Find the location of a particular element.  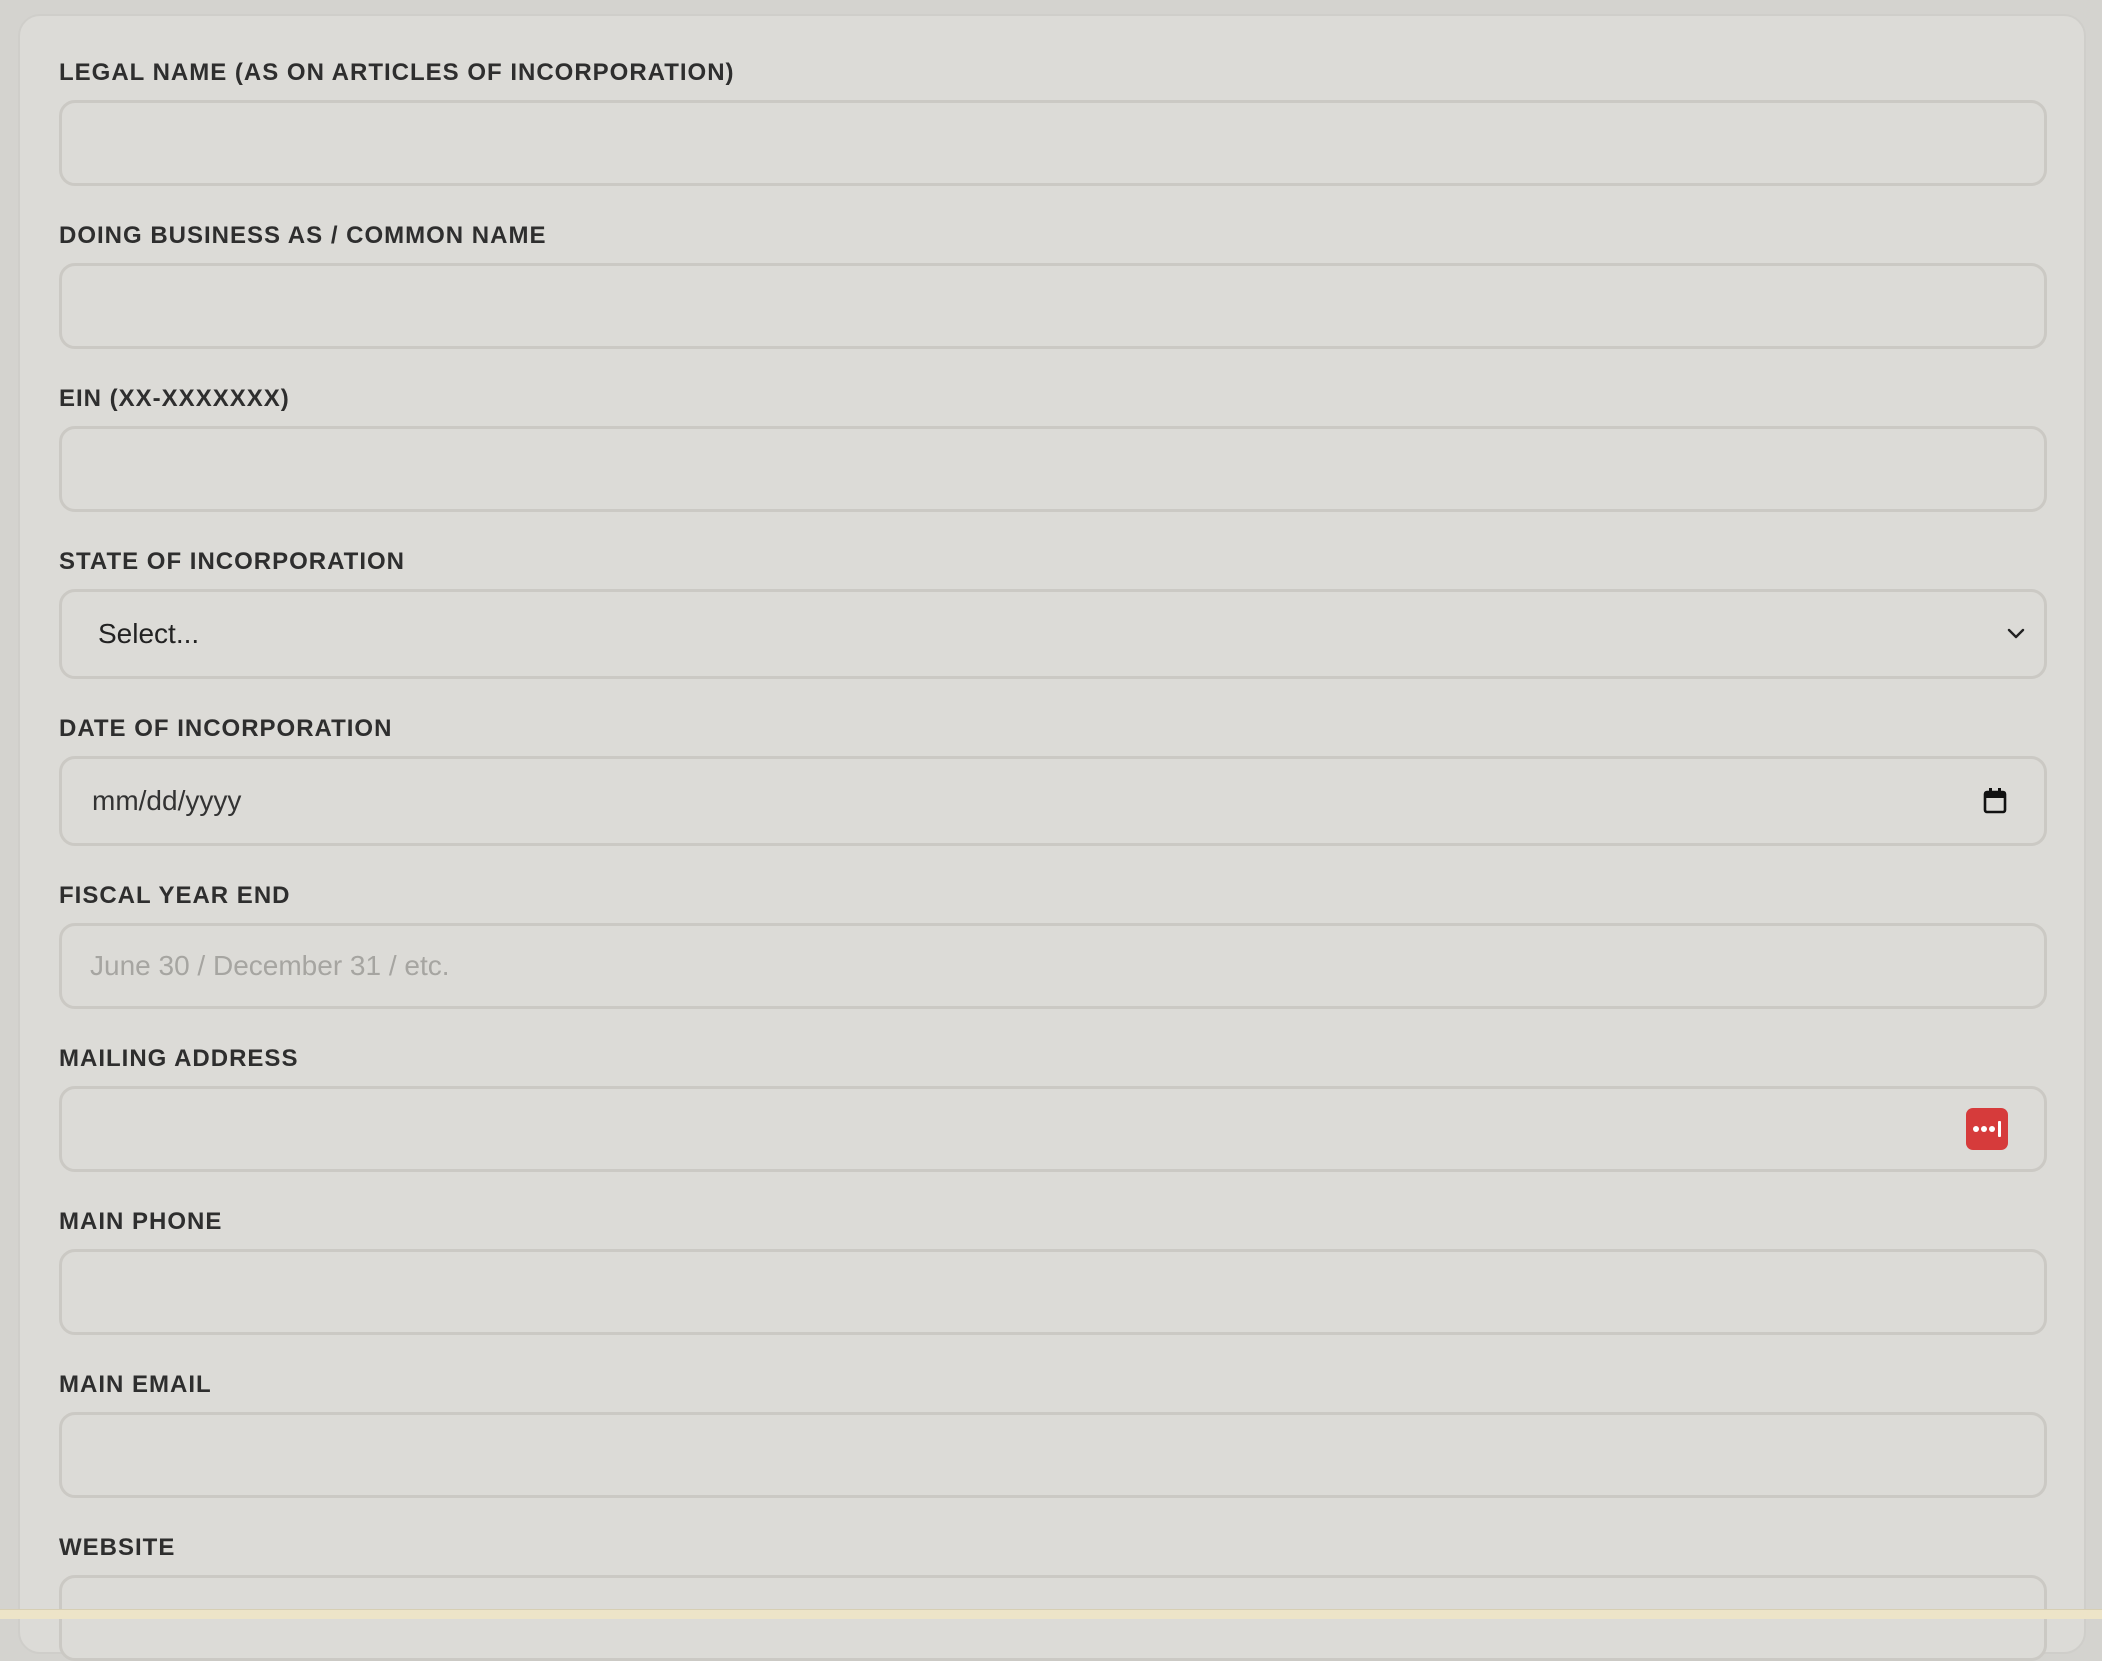

legal-name-input is located at coordinates (1053, 143).